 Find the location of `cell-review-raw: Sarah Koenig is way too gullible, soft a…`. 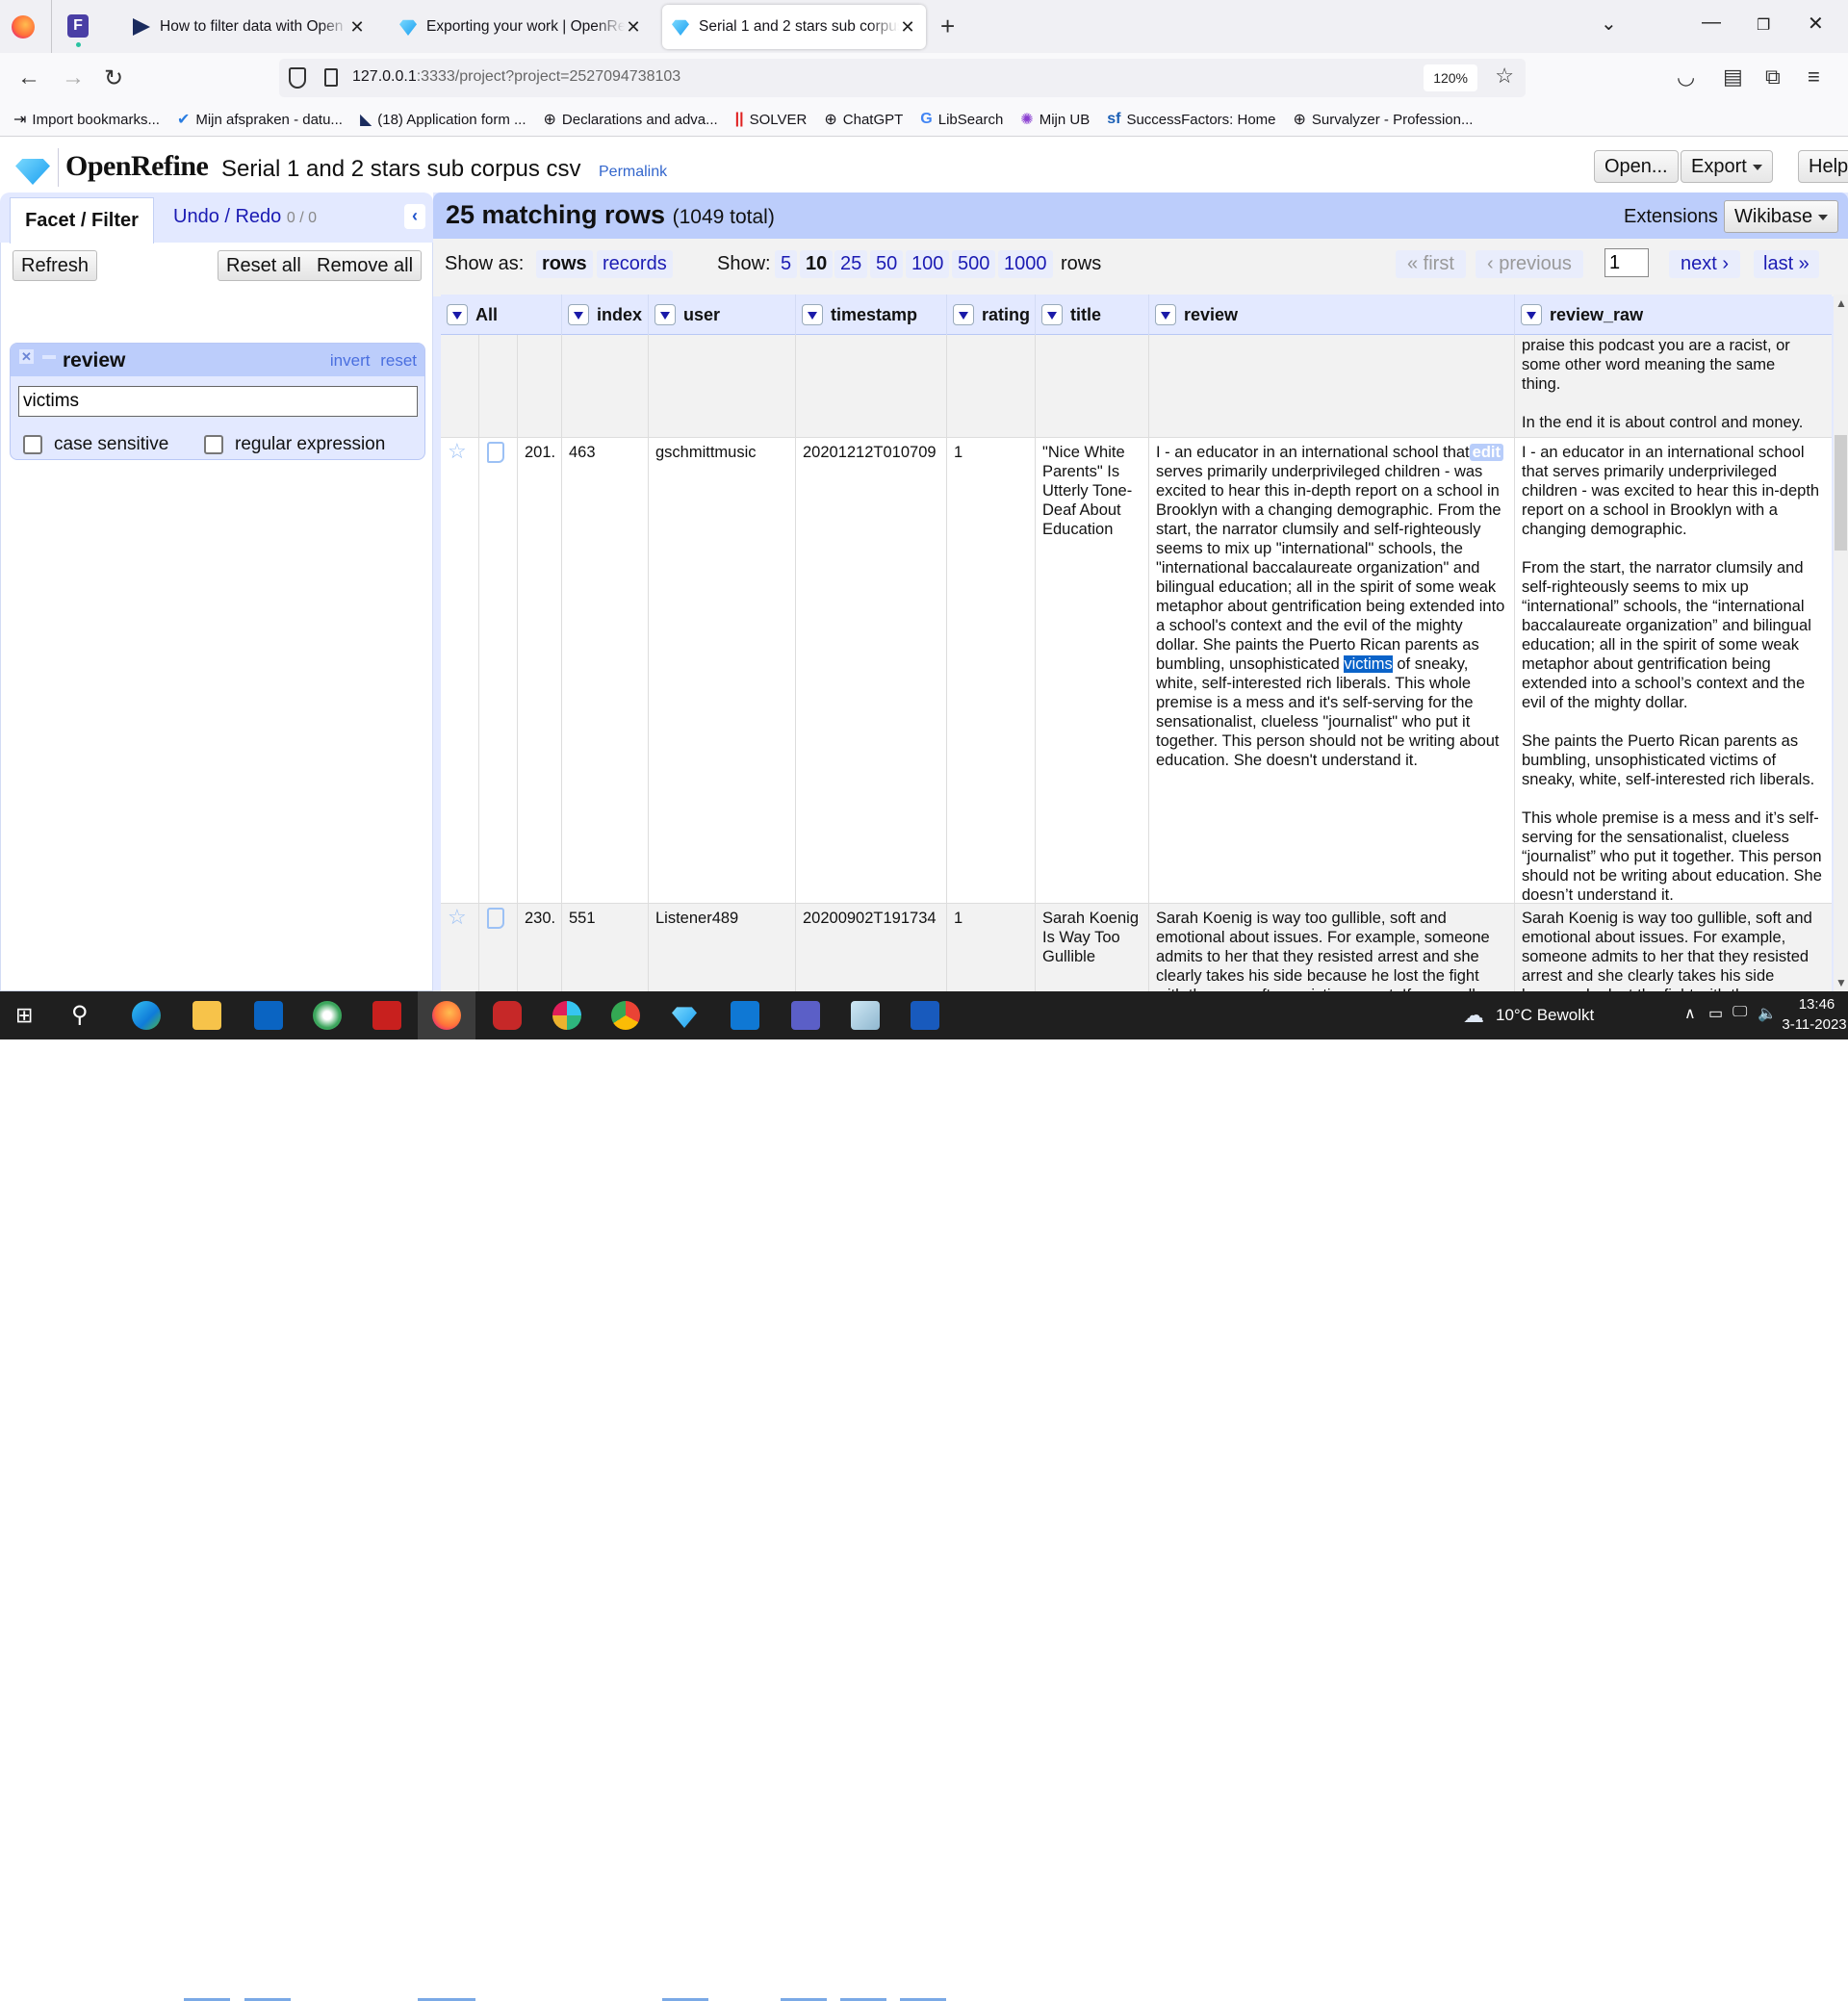

cell-review-raw: Sarah Koenig is way too gullible, soft a… is located at coordinates (1673, 947).